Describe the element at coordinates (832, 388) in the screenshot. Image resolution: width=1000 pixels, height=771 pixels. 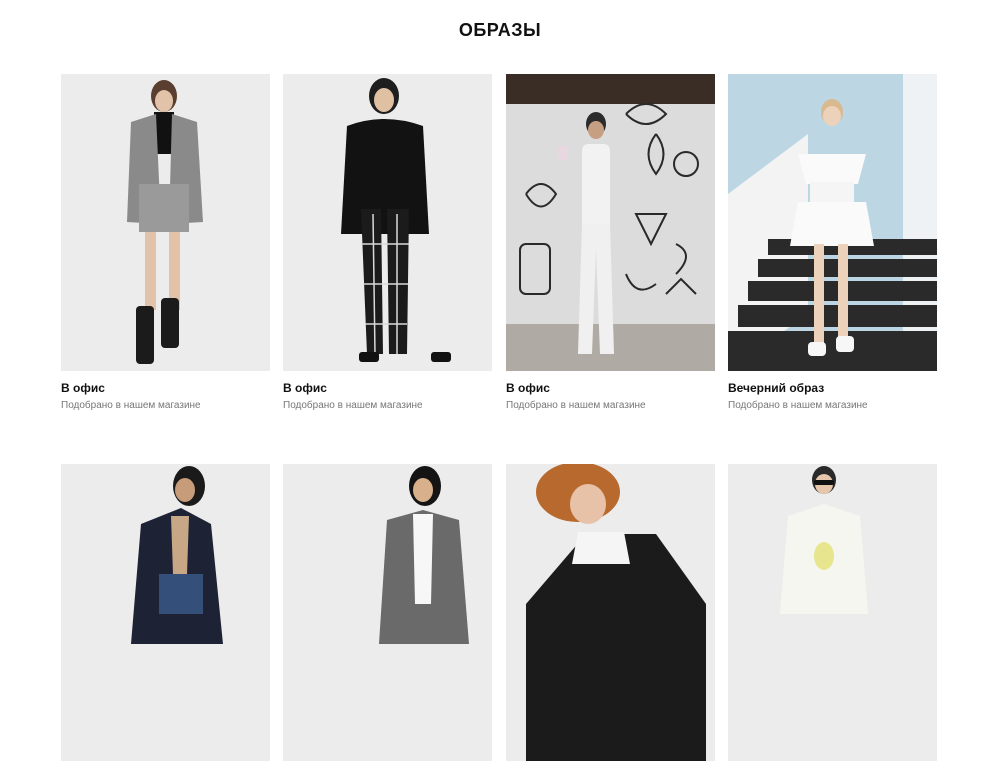
I see `look-title: Вечерний образ` at that location.